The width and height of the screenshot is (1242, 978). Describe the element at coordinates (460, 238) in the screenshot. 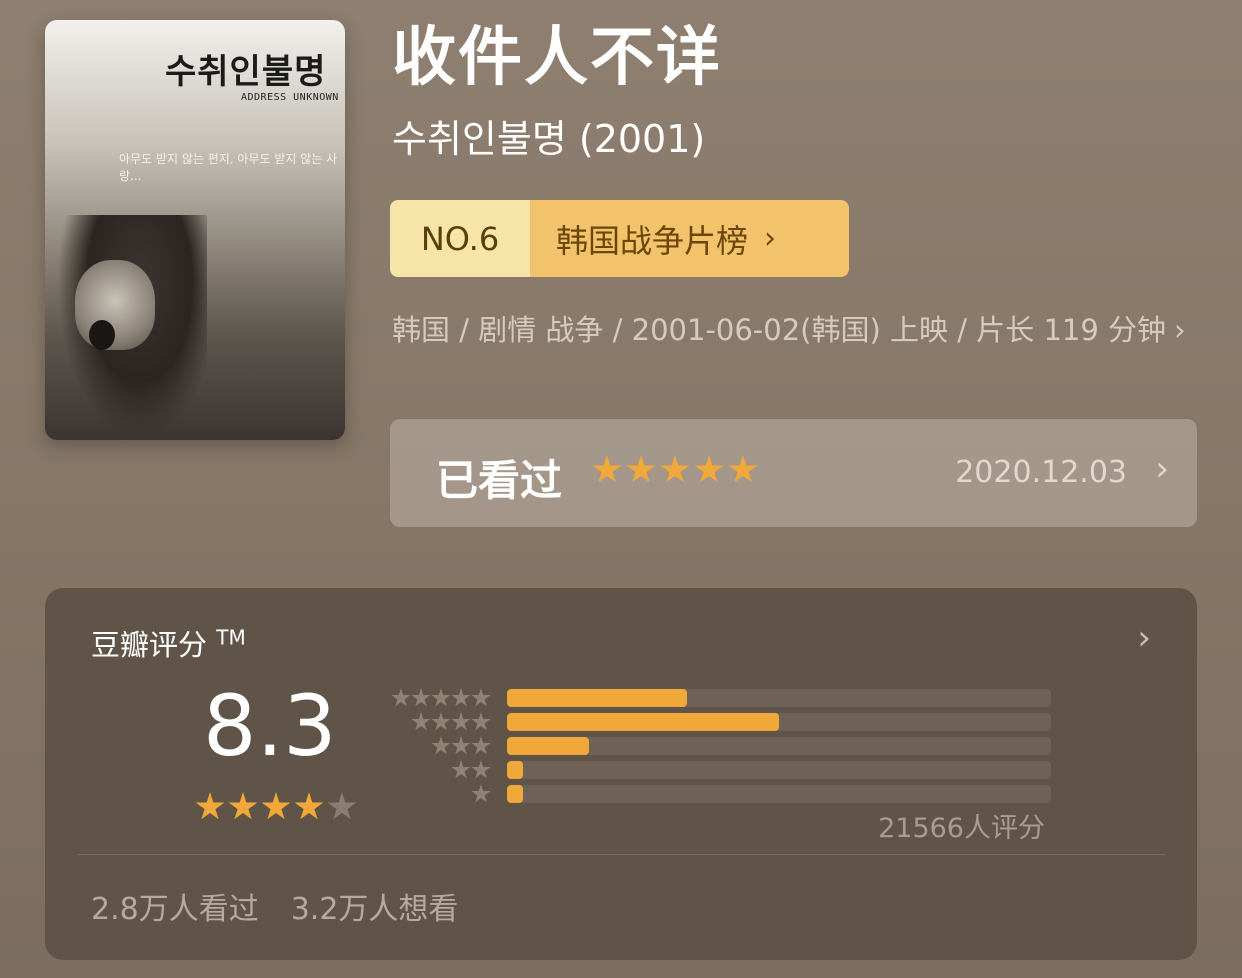

I see `rank-number: NO.6` at that location.